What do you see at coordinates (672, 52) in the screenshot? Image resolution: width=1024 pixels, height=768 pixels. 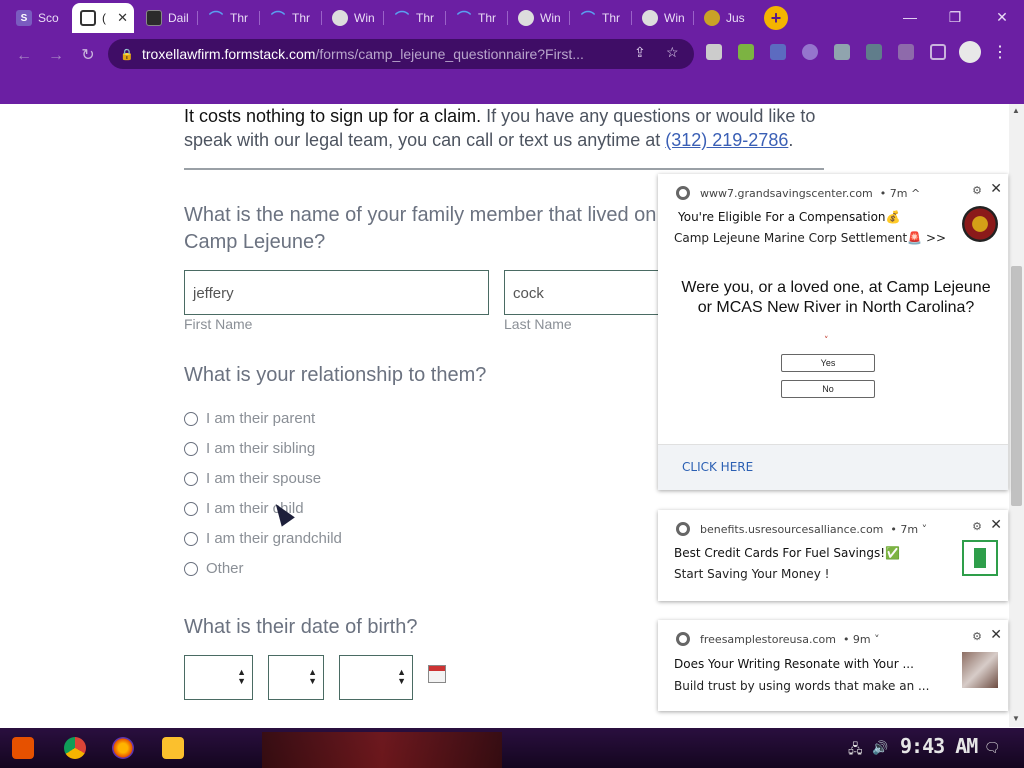 I see `bookmark-star-icon: ☆` at bounding box center [672, 52].